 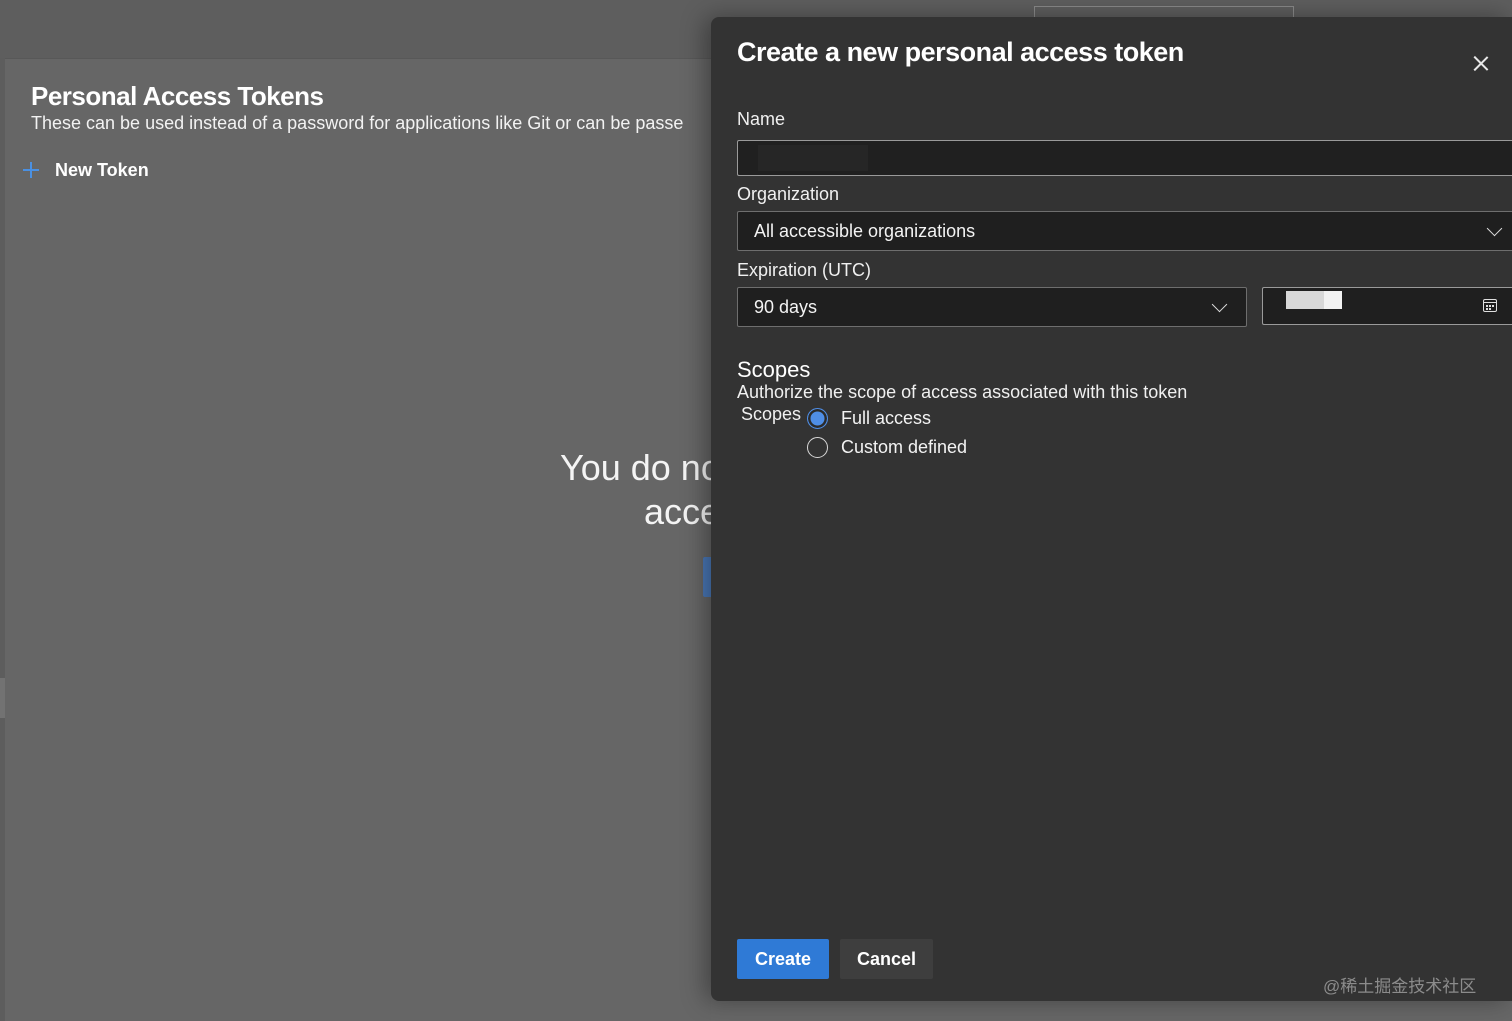 What do you see at coordinates (886, 417) in the screenshot?
I see `scope-option-label: Full access` at bounding box center [886, 417].